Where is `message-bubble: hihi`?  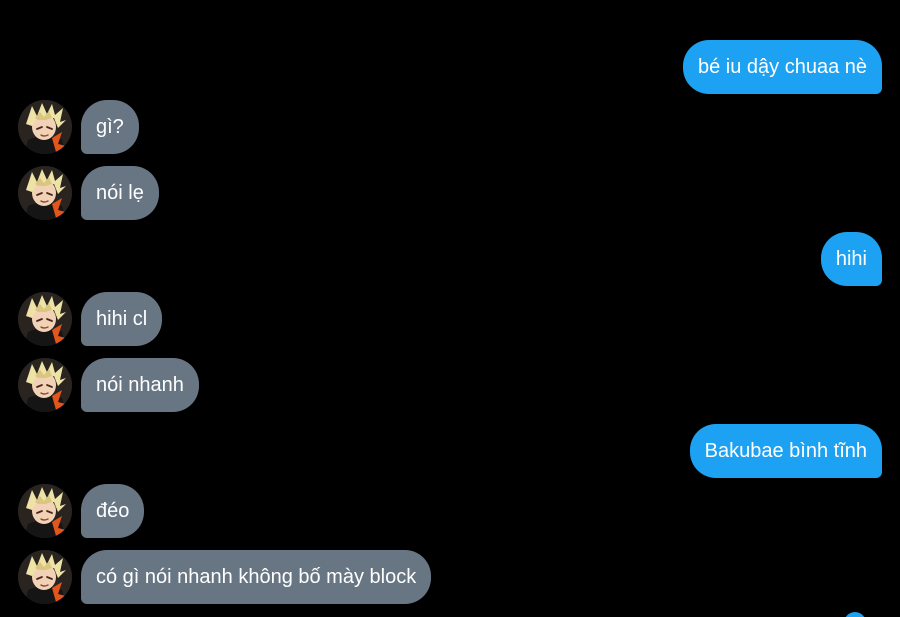 message-bubble: hihi is located at coordinates (851, 259).